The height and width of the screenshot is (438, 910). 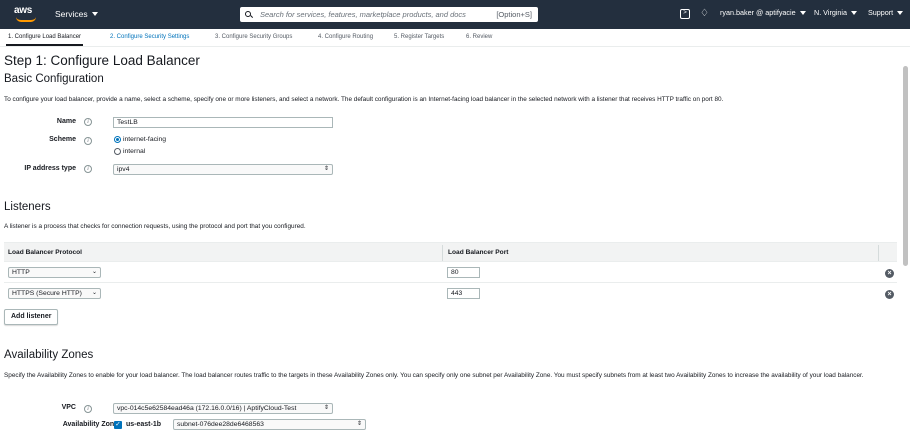 What do you see at coordinates (31, 317) in the screenshot?
I see `add-listener-button: Add listener` at bounding box center [31, 317].